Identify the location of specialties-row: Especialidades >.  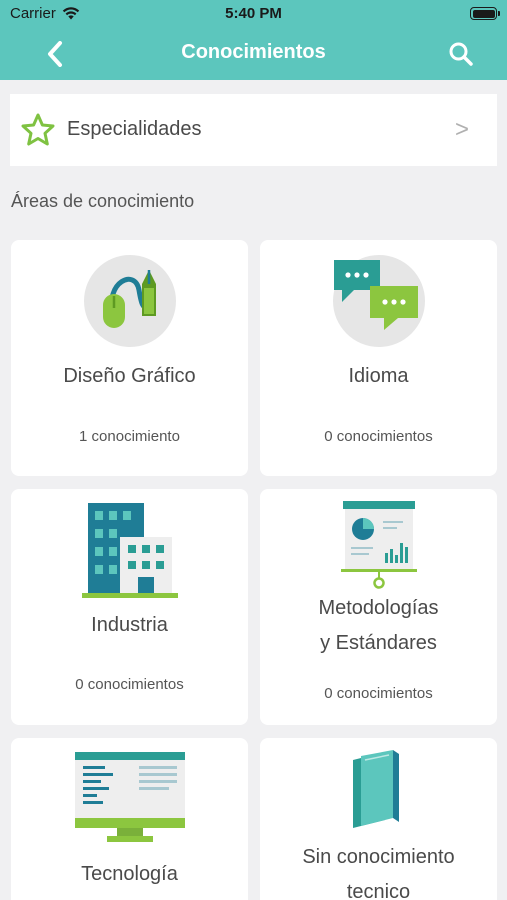
(253, 130).